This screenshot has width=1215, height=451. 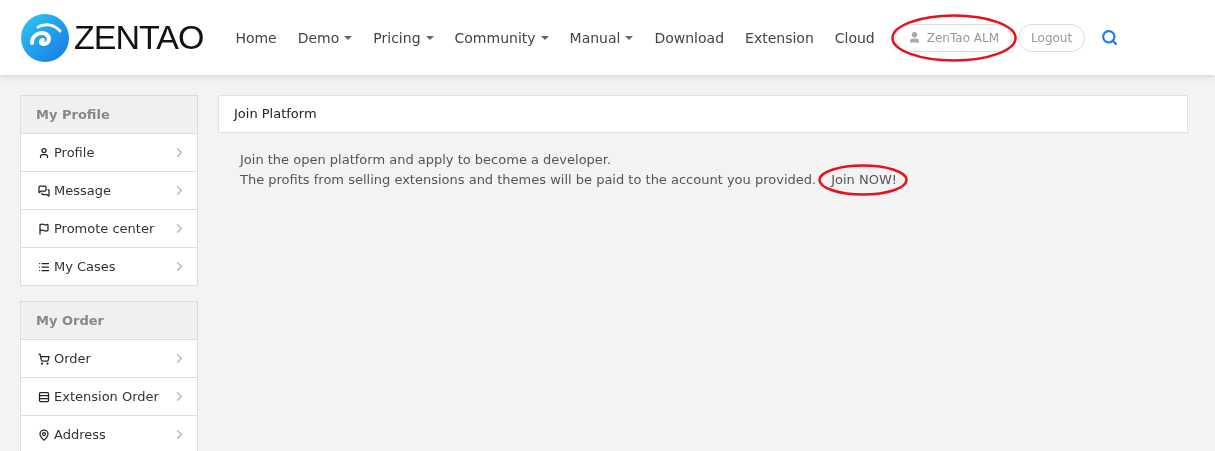 I want to click on sidebar-item: Profile, so click(x=109, y=153).